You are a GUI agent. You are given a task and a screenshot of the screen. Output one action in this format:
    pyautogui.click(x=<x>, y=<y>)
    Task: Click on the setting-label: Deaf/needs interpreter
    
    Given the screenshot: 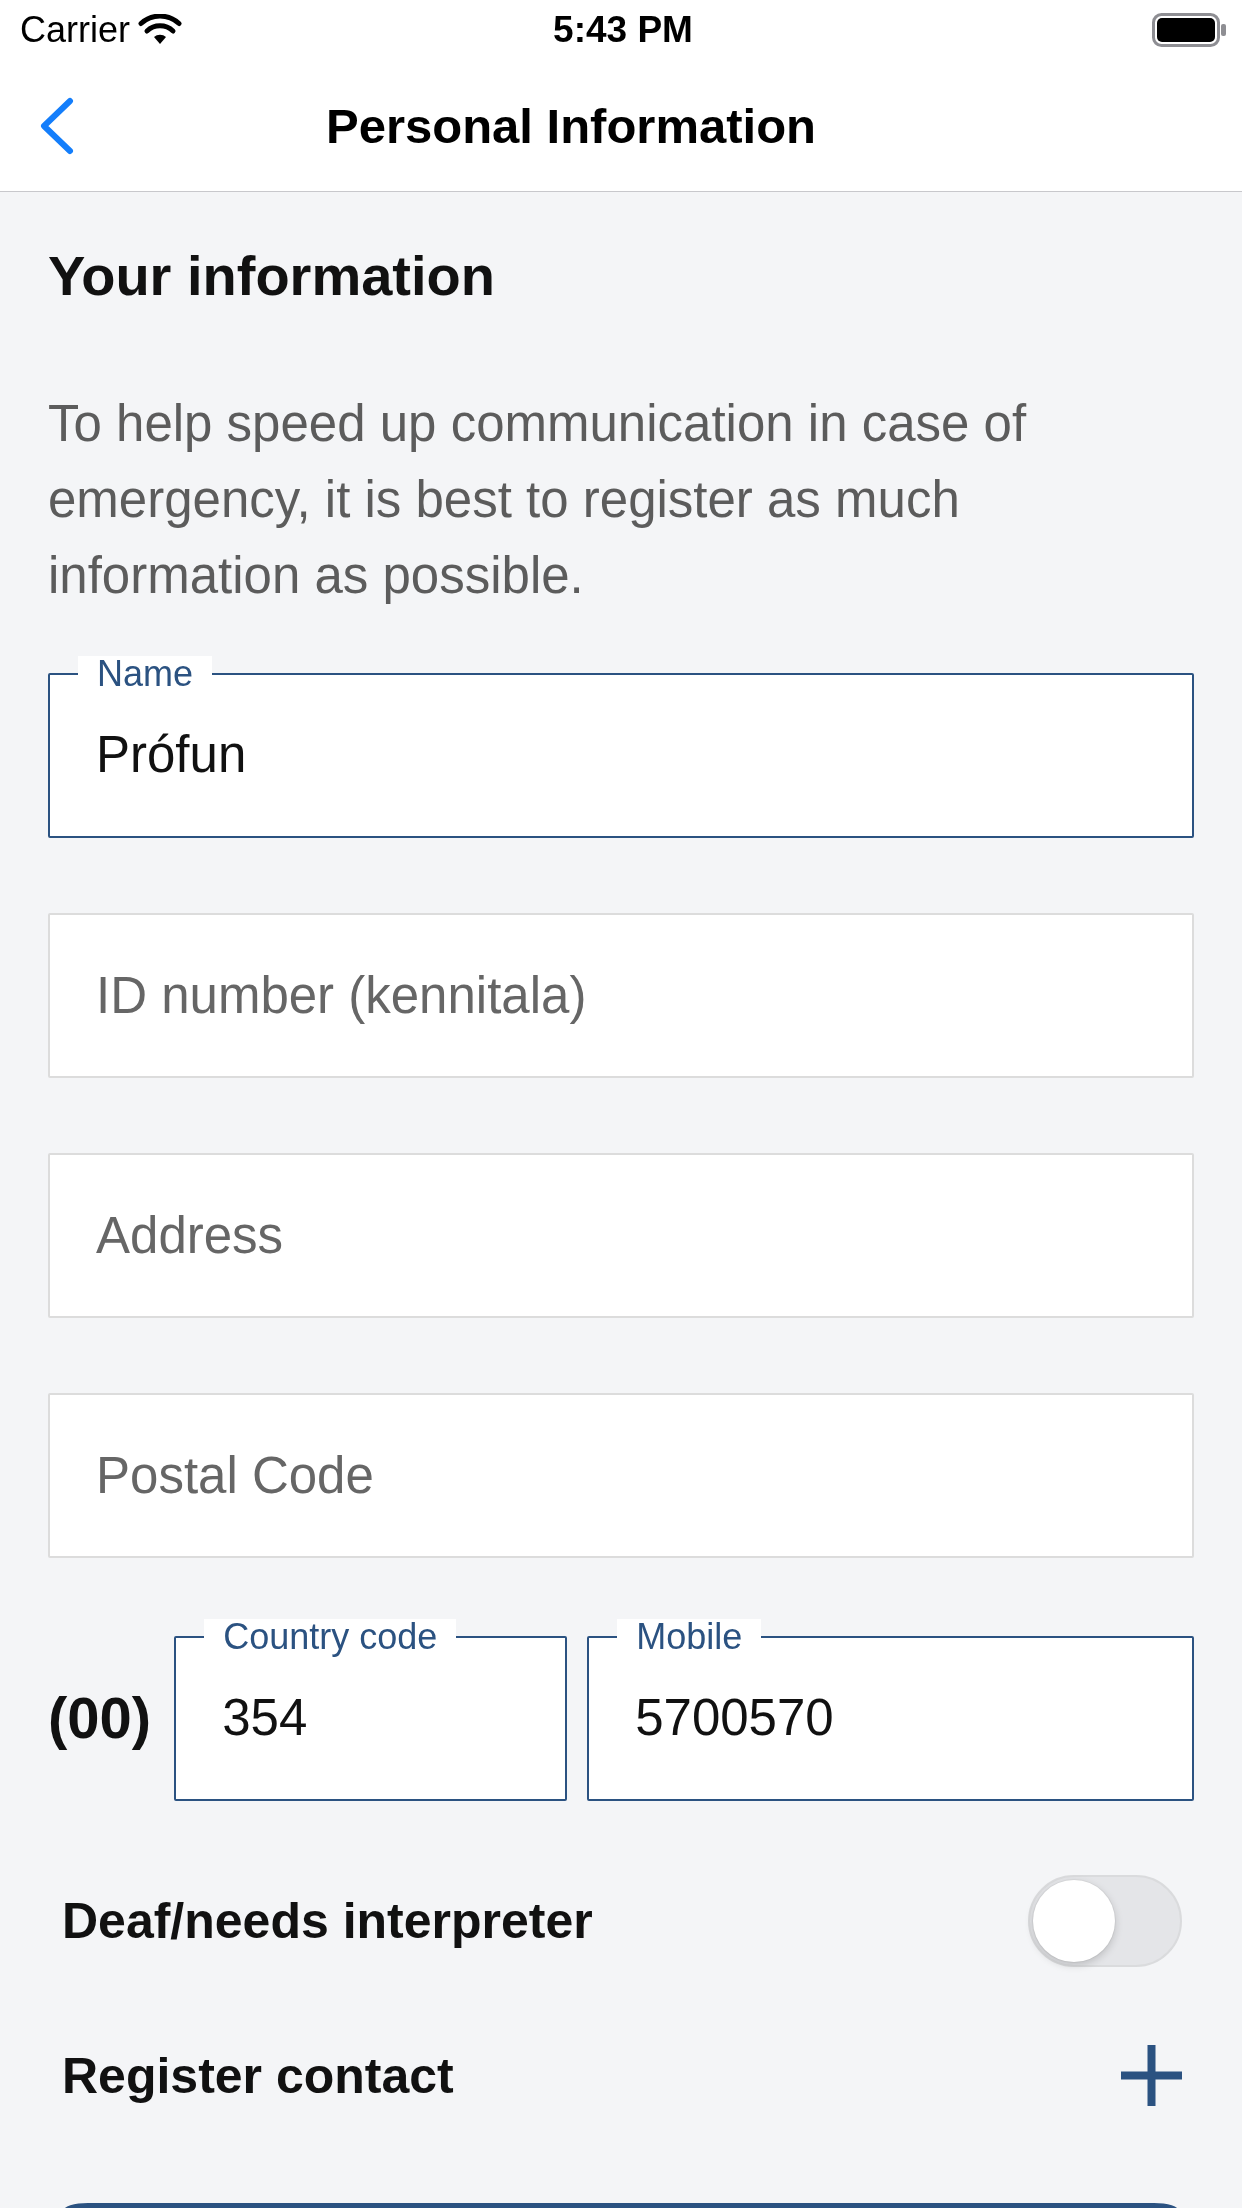 What is the action you would take?
    pyautogui.click(x=327, y=1921)
    